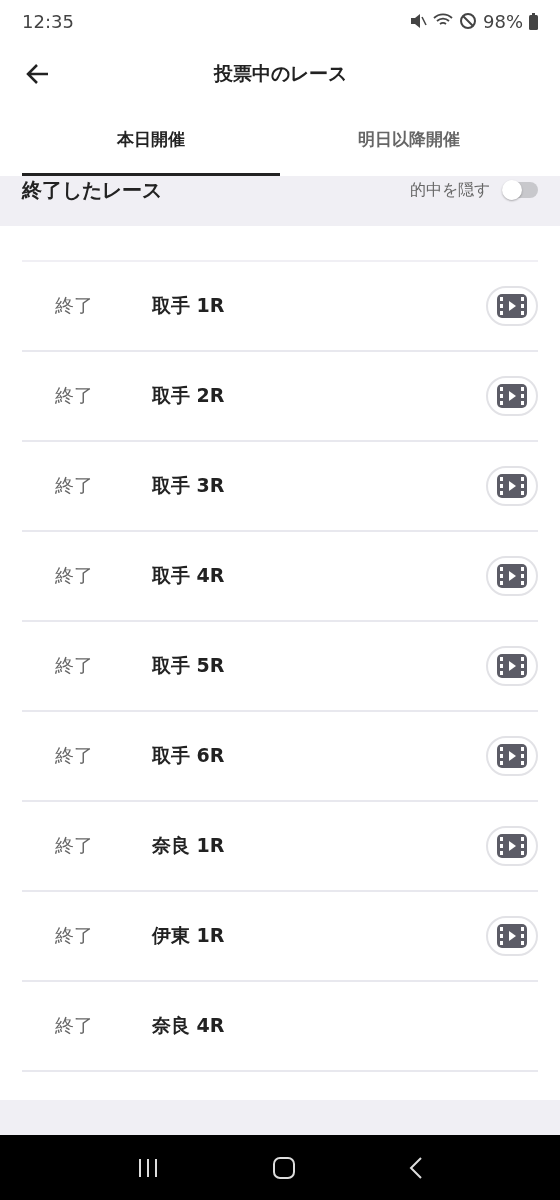 The width and height of the screenshot is (560, 1200). What do you see at coordinates (409, 140) in the screenshot?
I see `tab: 明日以降開催` at bounding box center [409, 140].